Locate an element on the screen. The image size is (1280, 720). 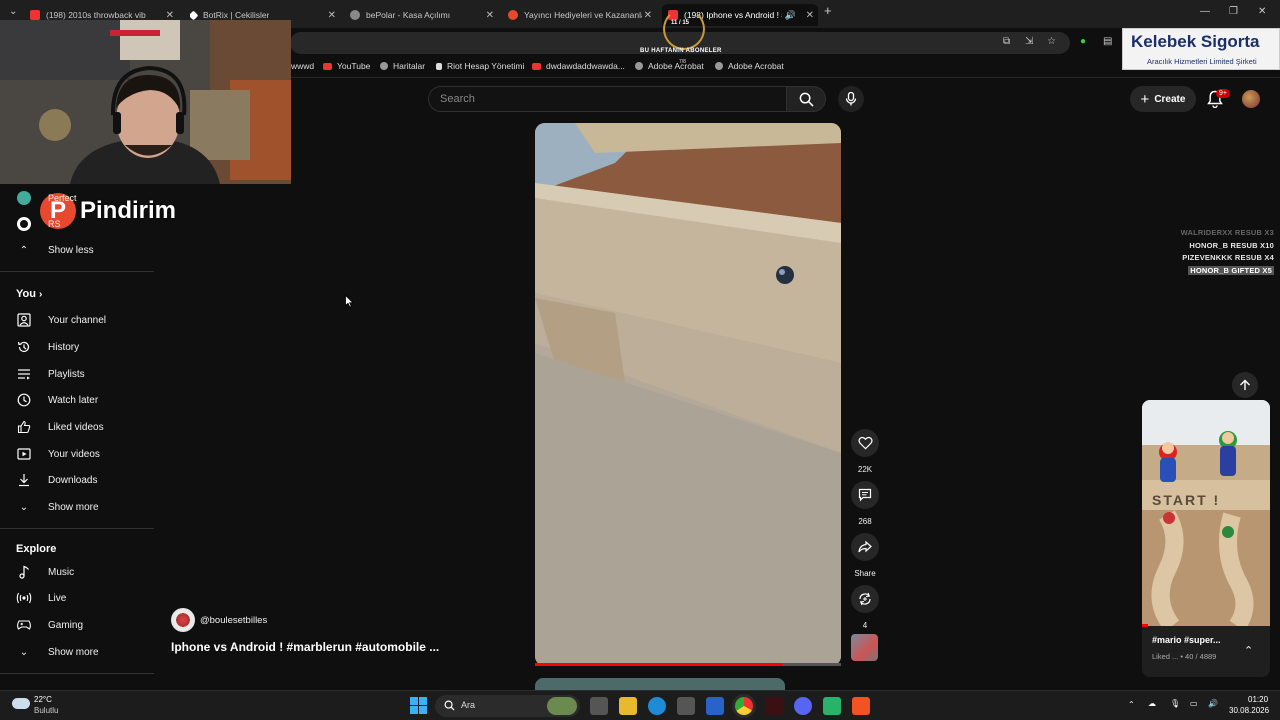
install-icon: ⇲ is located at coordinates (1029, 41).